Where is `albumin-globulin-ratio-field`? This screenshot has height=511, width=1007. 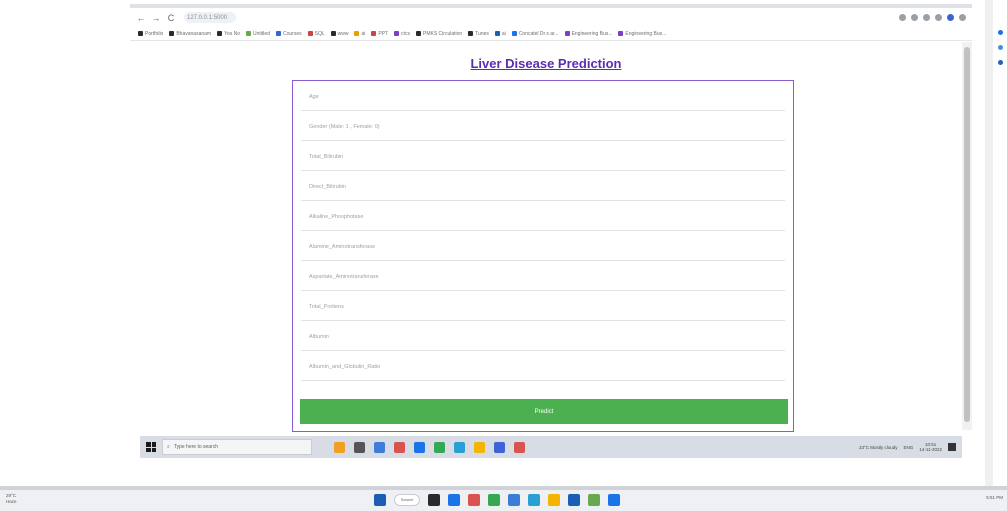
albumin-globulin-ratio-field is located at coordinates (543, 367).